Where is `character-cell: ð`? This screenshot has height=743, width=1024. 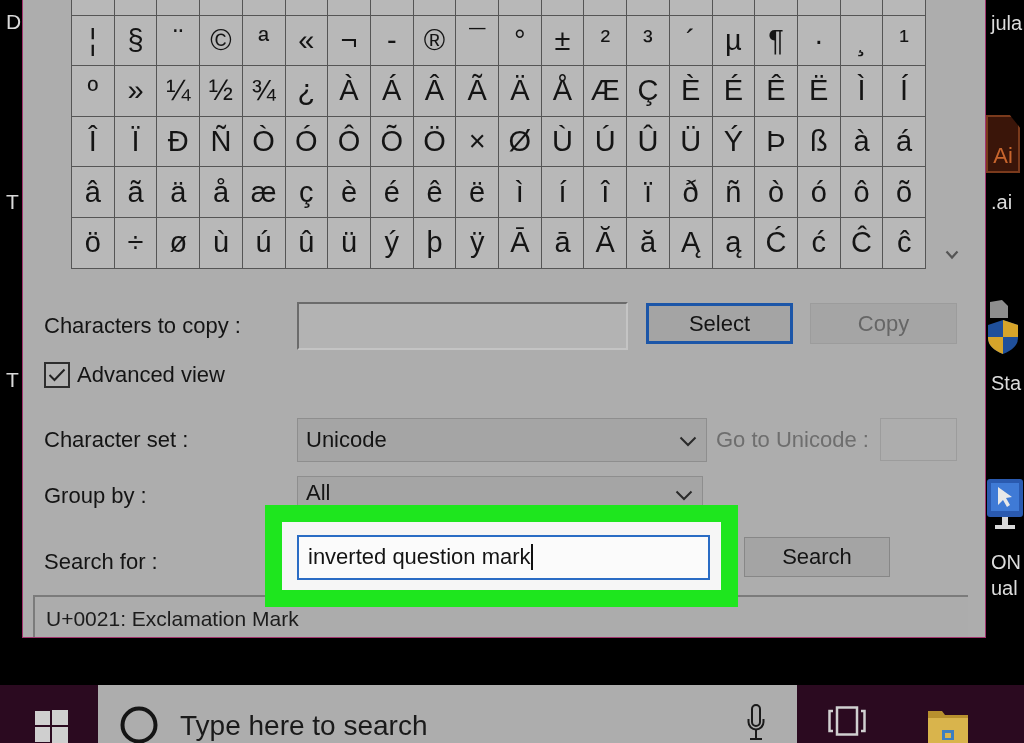
character-cell: ð is located at coordinates (691, 192).